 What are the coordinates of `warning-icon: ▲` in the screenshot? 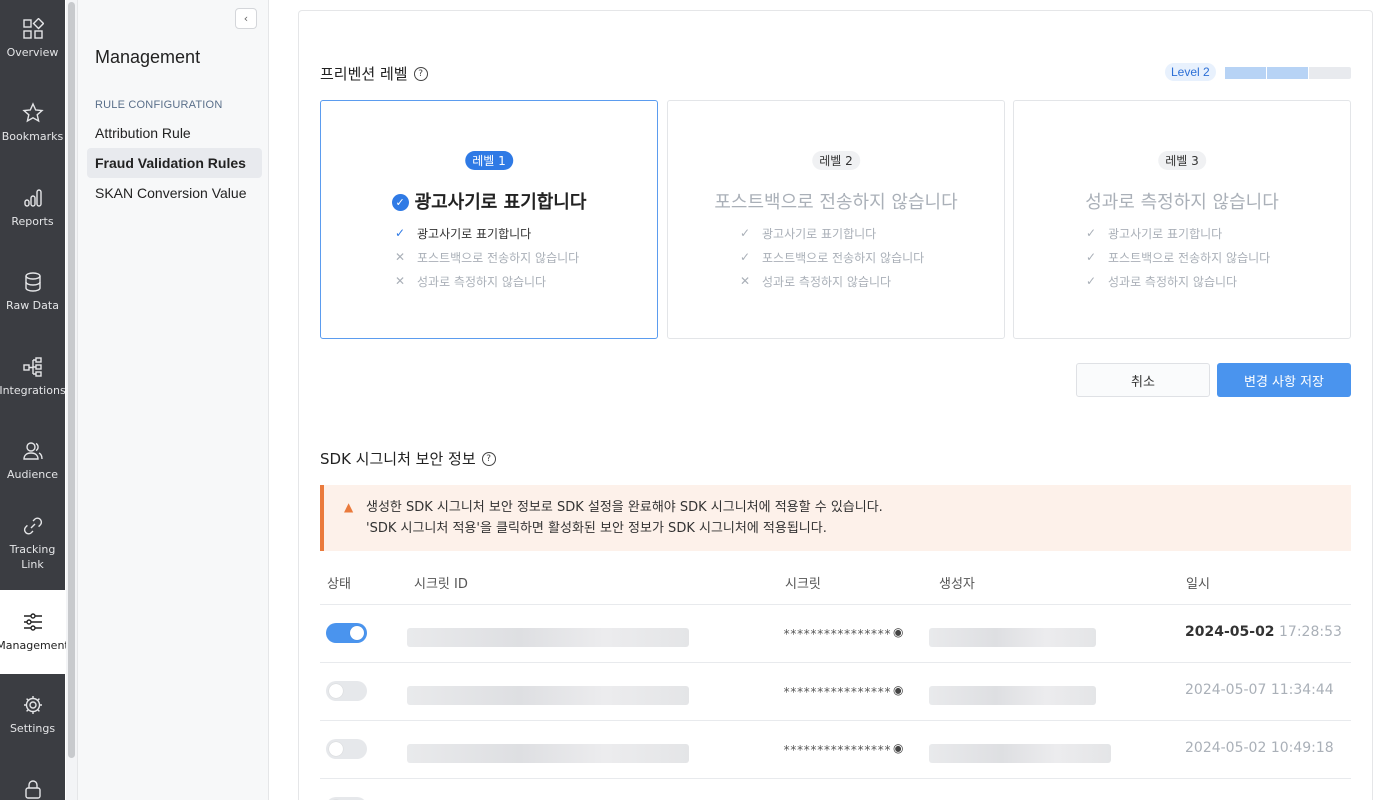 It's located at (349, 507).